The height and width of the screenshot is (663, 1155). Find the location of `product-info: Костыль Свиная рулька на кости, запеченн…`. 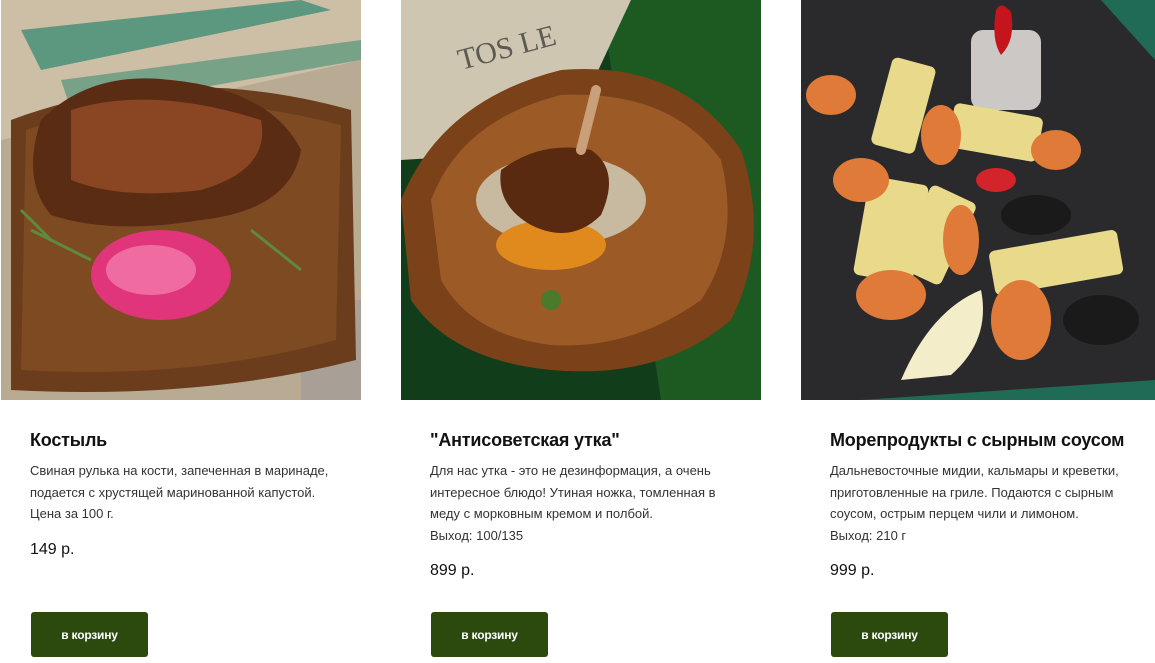

product-info: Костыль Свиная рулька на кости, запеченн… is located at coordinates (195, 494).